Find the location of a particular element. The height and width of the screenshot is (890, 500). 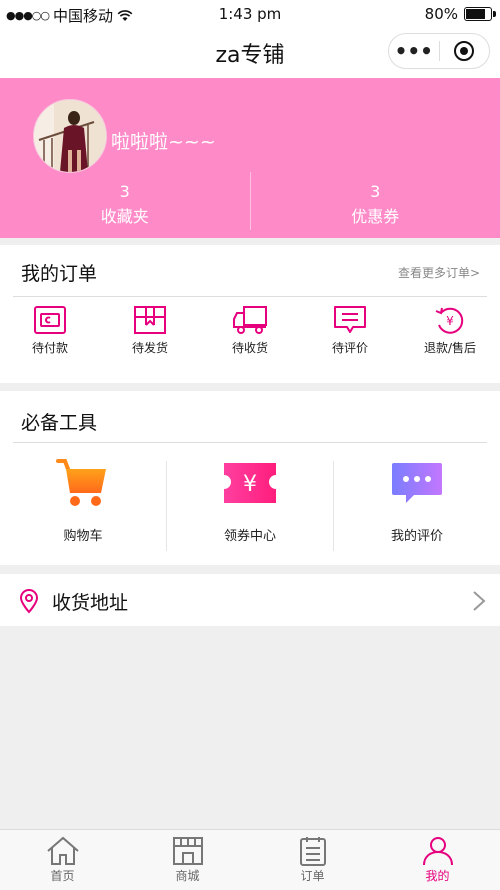

tool-cart-label: 购物车 is located at coordinates (83, 534).